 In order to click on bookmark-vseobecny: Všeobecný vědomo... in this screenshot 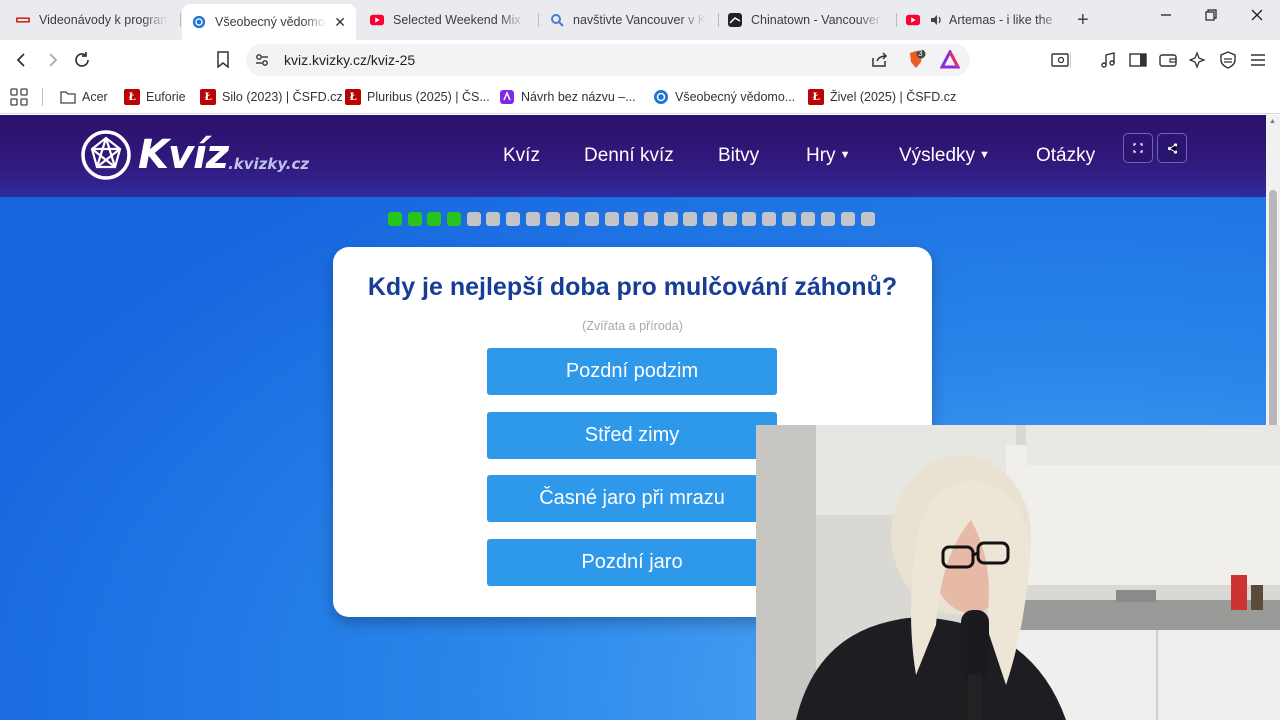, I will do `click(724, 97)`.